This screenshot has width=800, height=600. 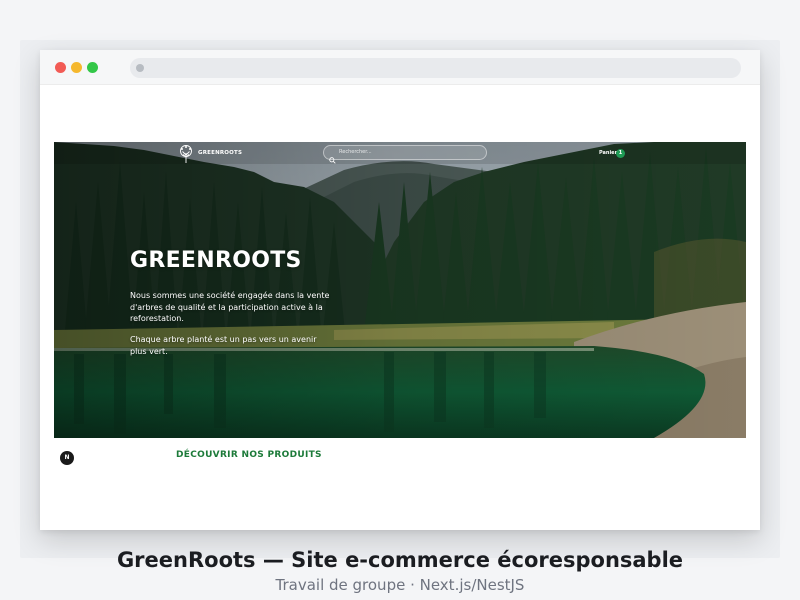 What do you see at coordinates (186, 154) in the screenshot?
I see `tree-icon` at bounding box center [186, 154].